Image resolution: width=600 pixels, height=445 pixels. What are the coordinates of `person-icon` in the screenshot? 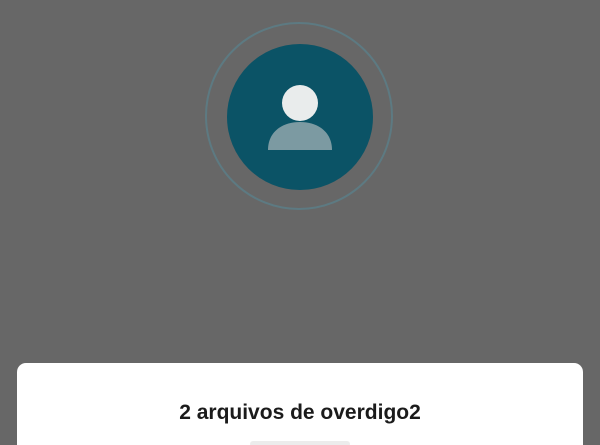 It's located at (300, 117).